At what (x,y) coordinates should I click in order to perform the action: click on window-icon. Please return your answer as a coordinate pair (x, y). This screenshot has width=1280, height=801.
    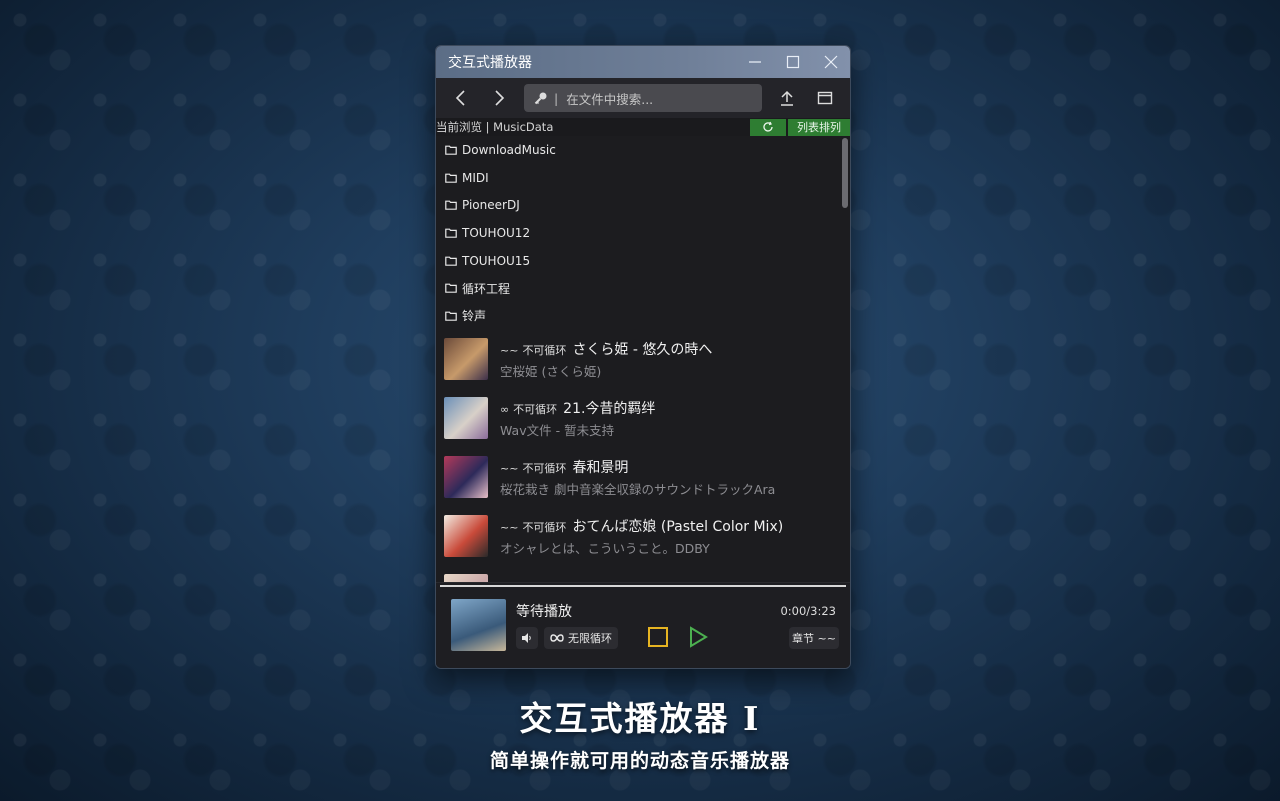
    Looking at the image, I should click on (825, 98).